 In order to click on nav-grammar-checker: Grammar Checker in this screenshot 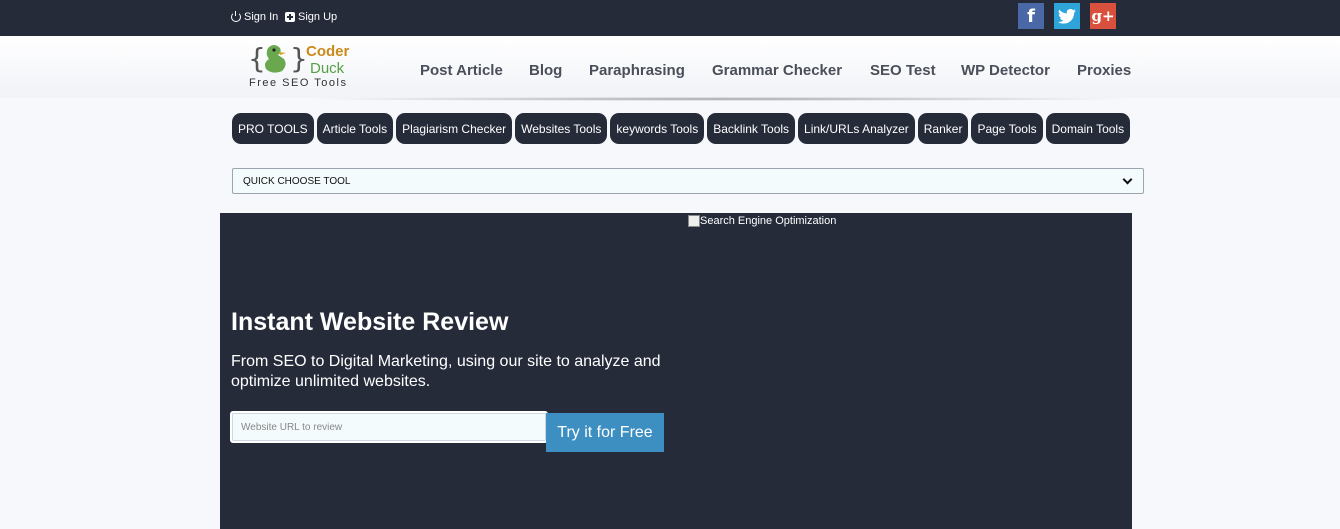, I will do `click(777, 70)`.